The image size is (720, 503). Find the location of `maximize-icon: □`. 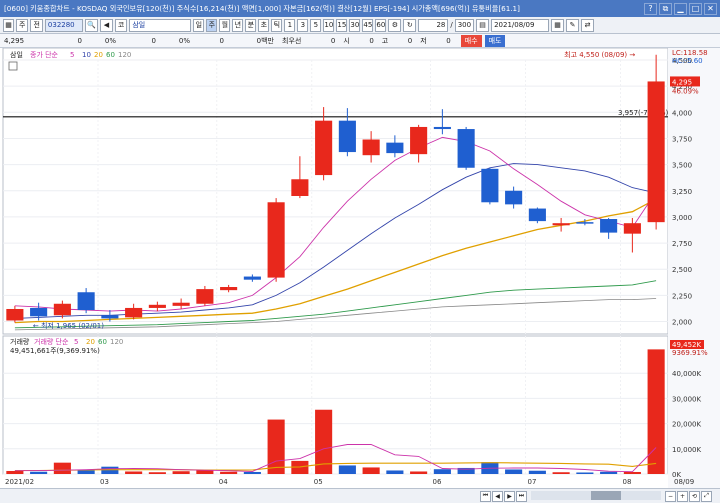

maximize-icon: □ is located at coordinates (695, 8).